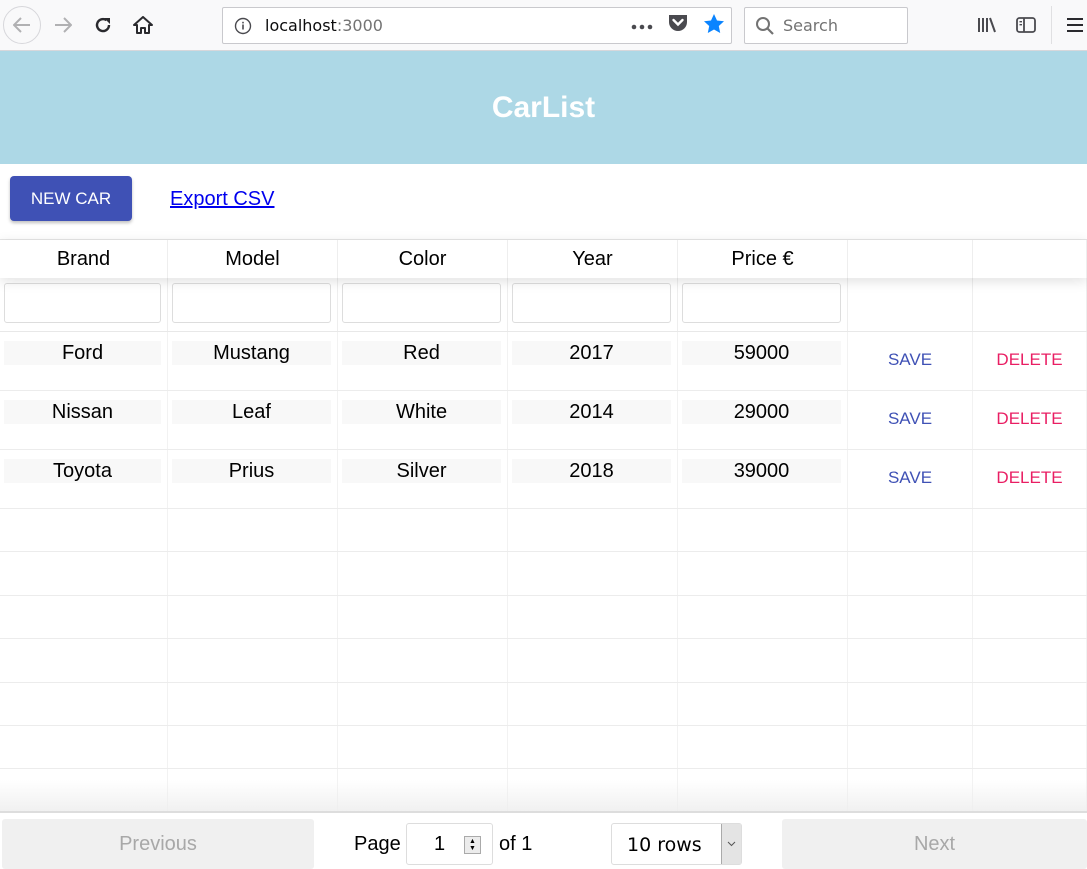  I want to click on more-dots-icon, so click(642, 26).